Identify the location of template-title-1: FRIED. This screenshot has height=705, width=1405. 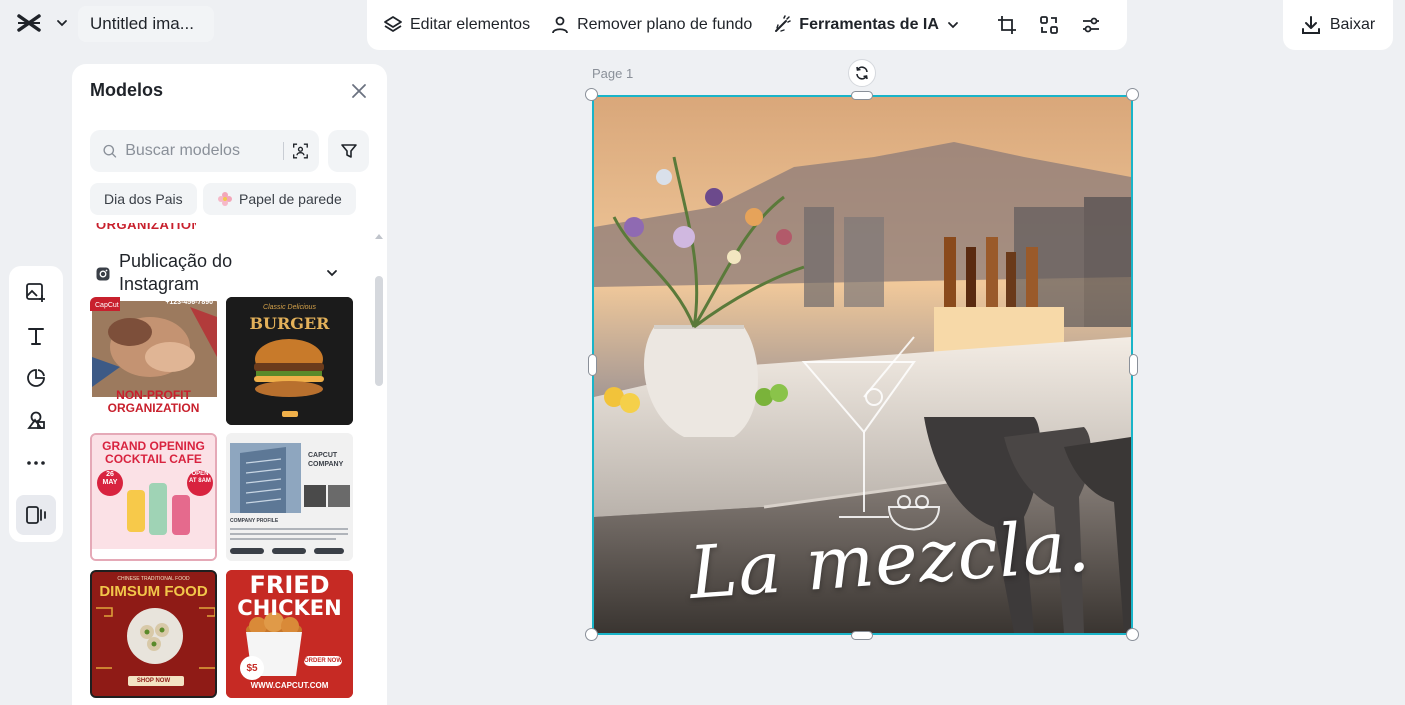
(289, 585).